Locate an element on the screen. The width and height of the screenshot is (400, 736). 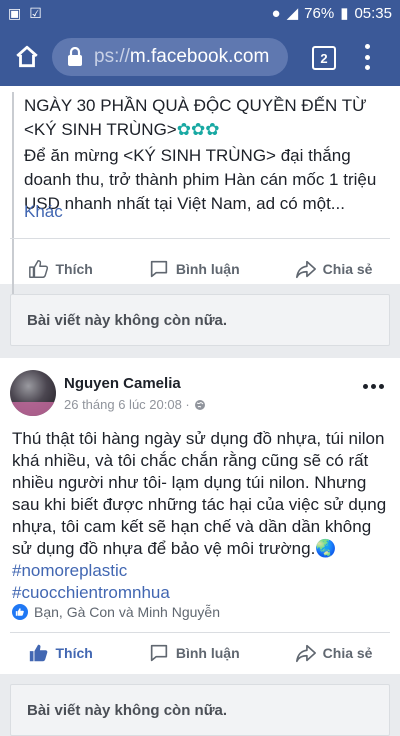
url-host: m.facebook.com is located at coordinates (199, 56).